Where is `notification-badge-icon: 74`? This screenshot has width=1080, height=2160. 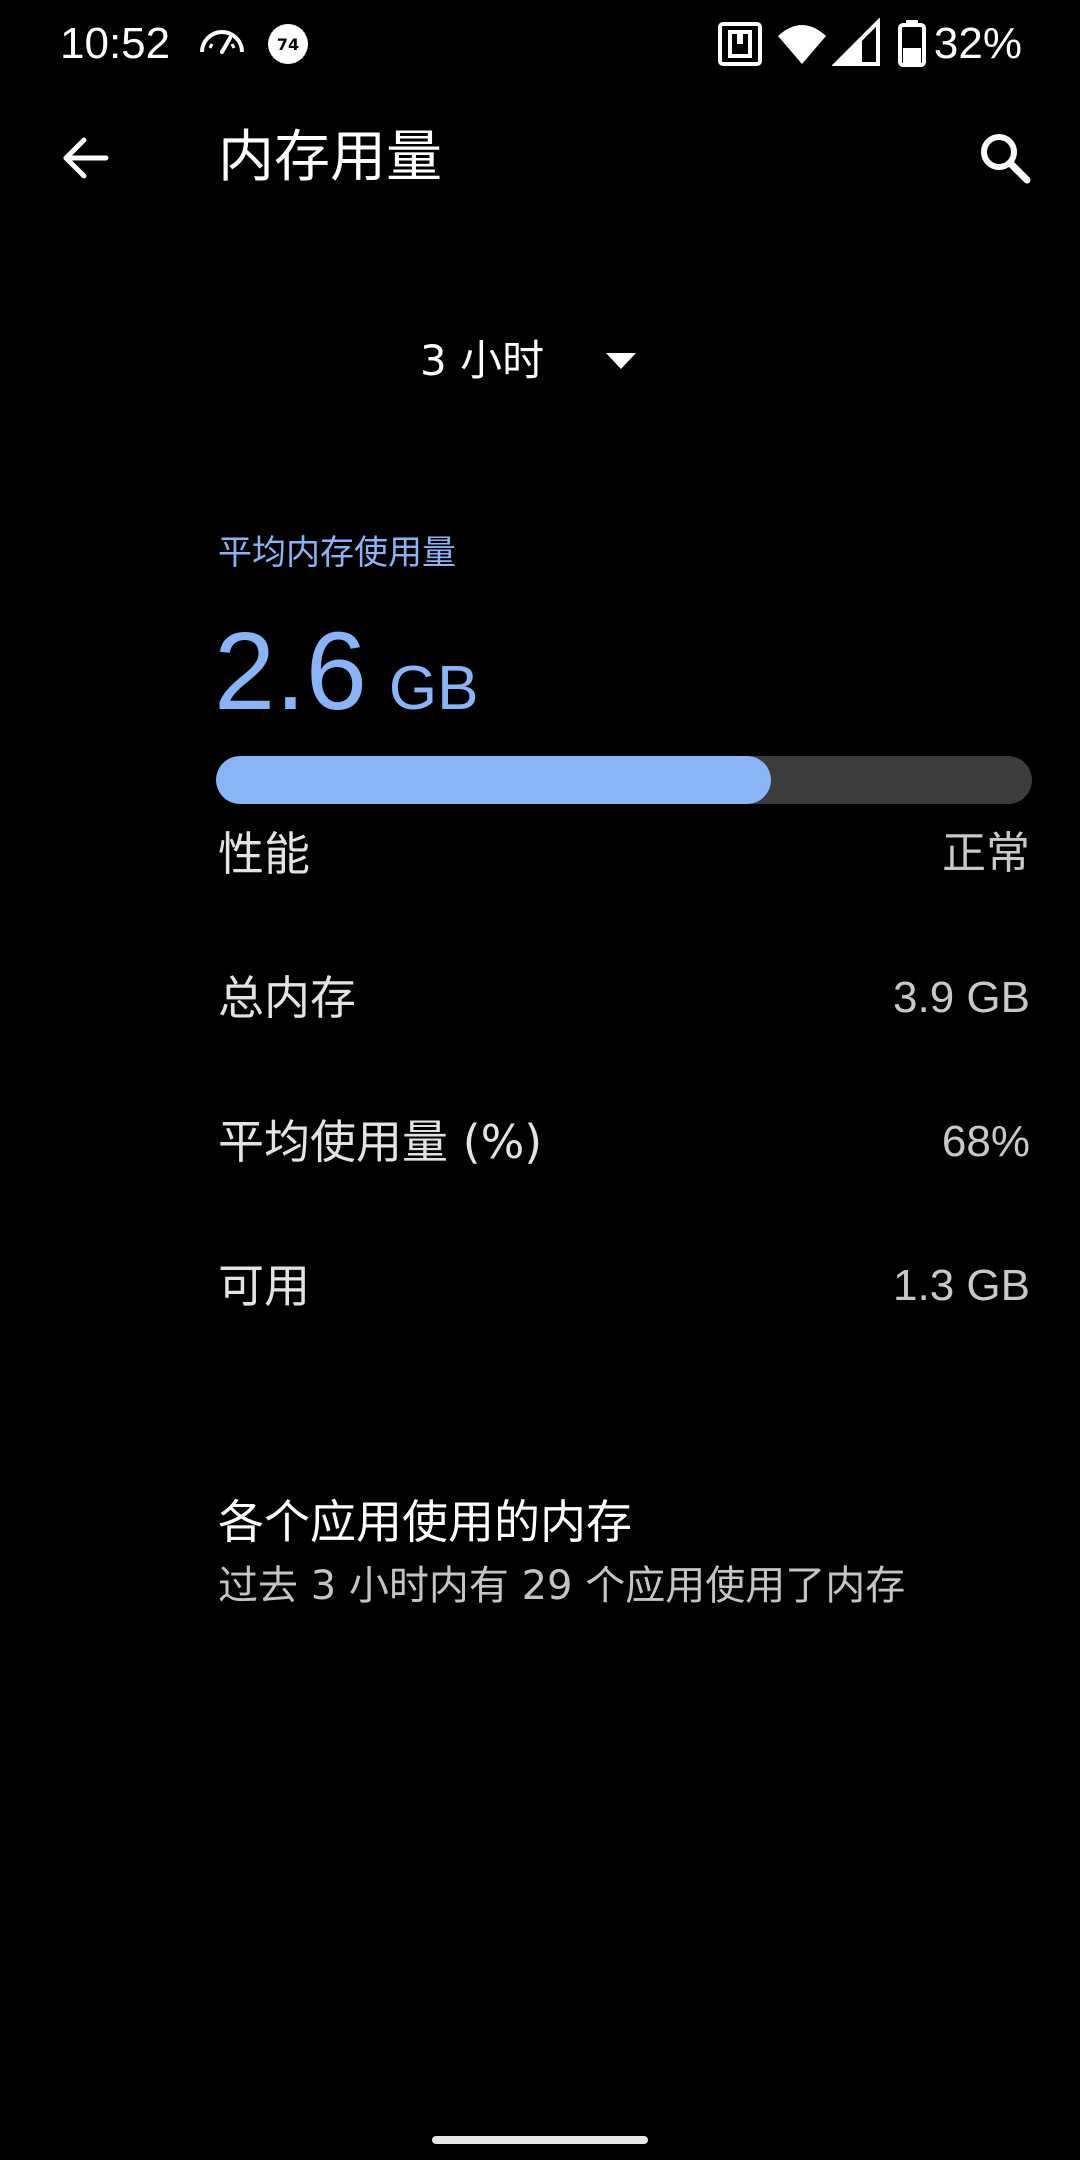
notification-badge-icon: 74 is located at coordinates (288, 44).